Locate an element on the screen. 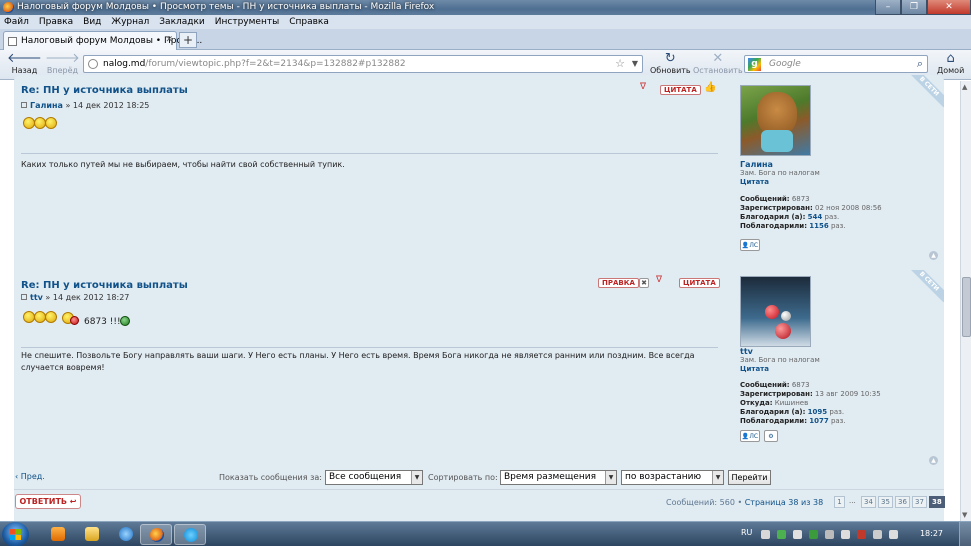 The width and height of the screenshot is (971, 546). order-select: по возрастанию ▼ is located at coordinates (672, 477).